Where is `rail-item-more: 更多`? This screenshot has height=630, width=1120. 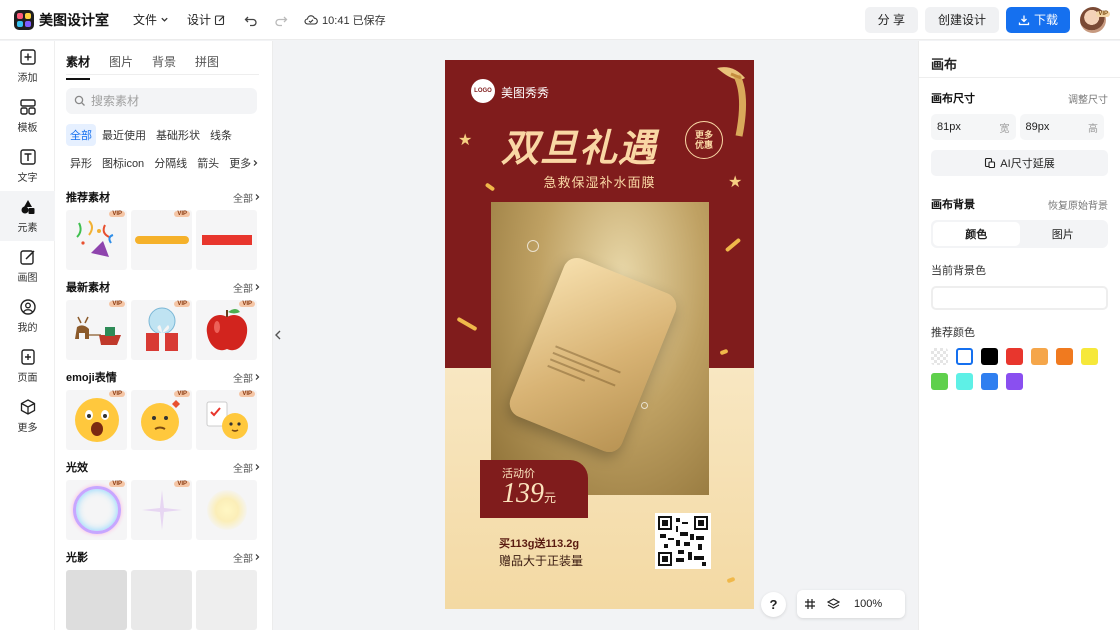
rail-item-more: 更多 is located at coordinates (27, 416).